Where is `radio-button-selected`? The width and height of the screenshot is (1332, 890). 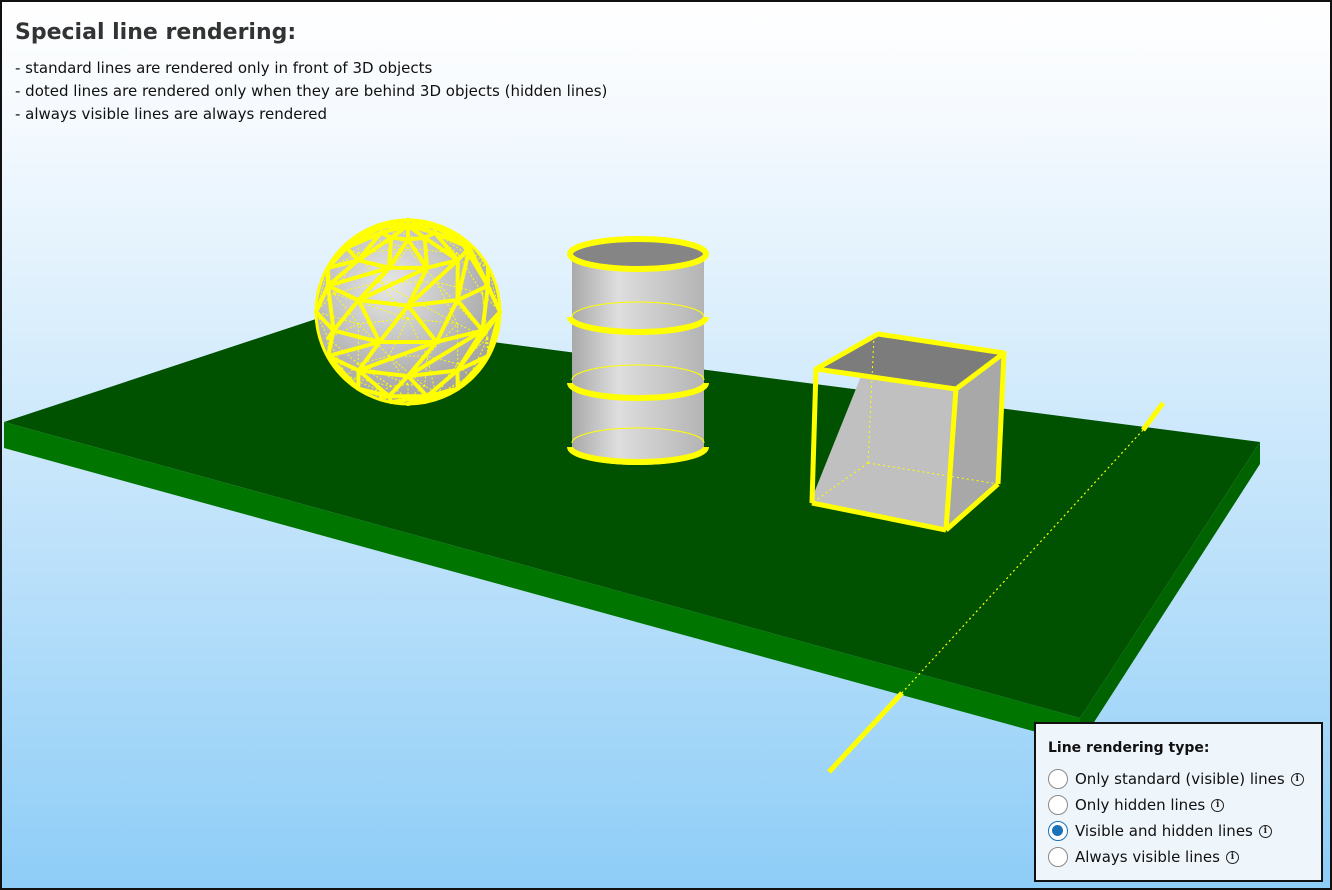 radio-button-selected is located at coordinates (1058, 831).